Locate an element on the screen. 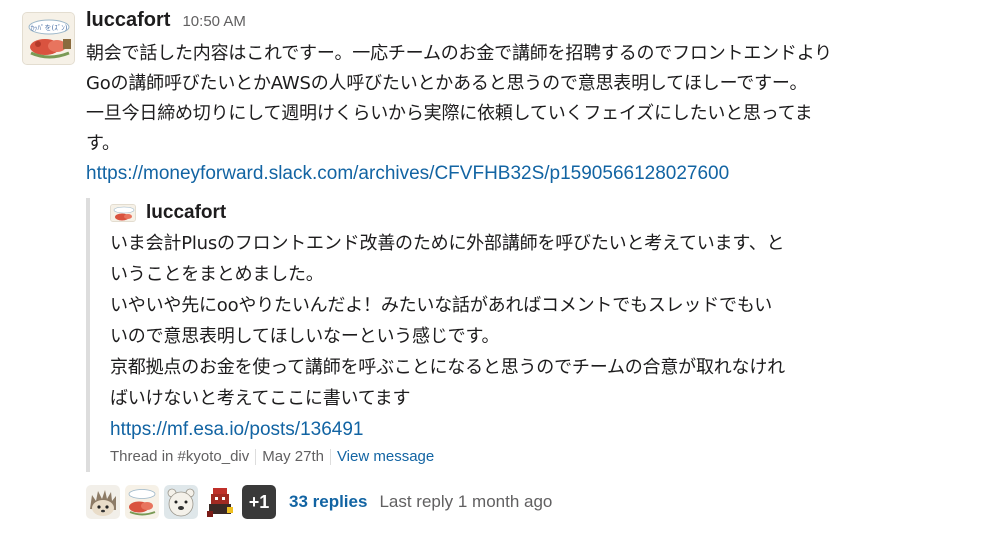  shared-message-header: luccafort is located at coordinates (168, 213).